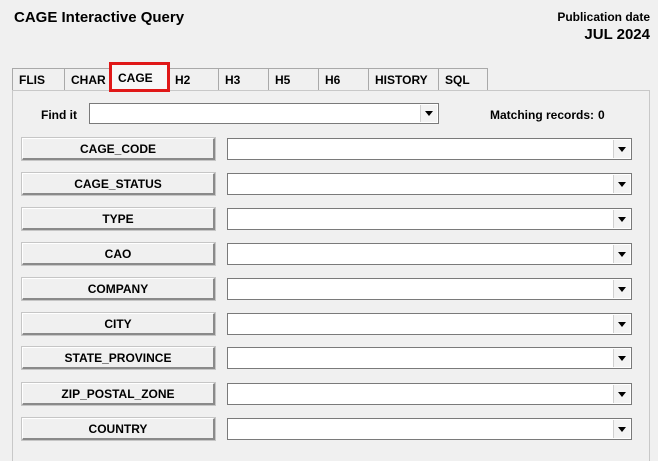 The width and height of the screenshot is (658, 461). Describe the element at coordinates (193, 79) in the screenshot. I see `tab-h2: H2` at that location.